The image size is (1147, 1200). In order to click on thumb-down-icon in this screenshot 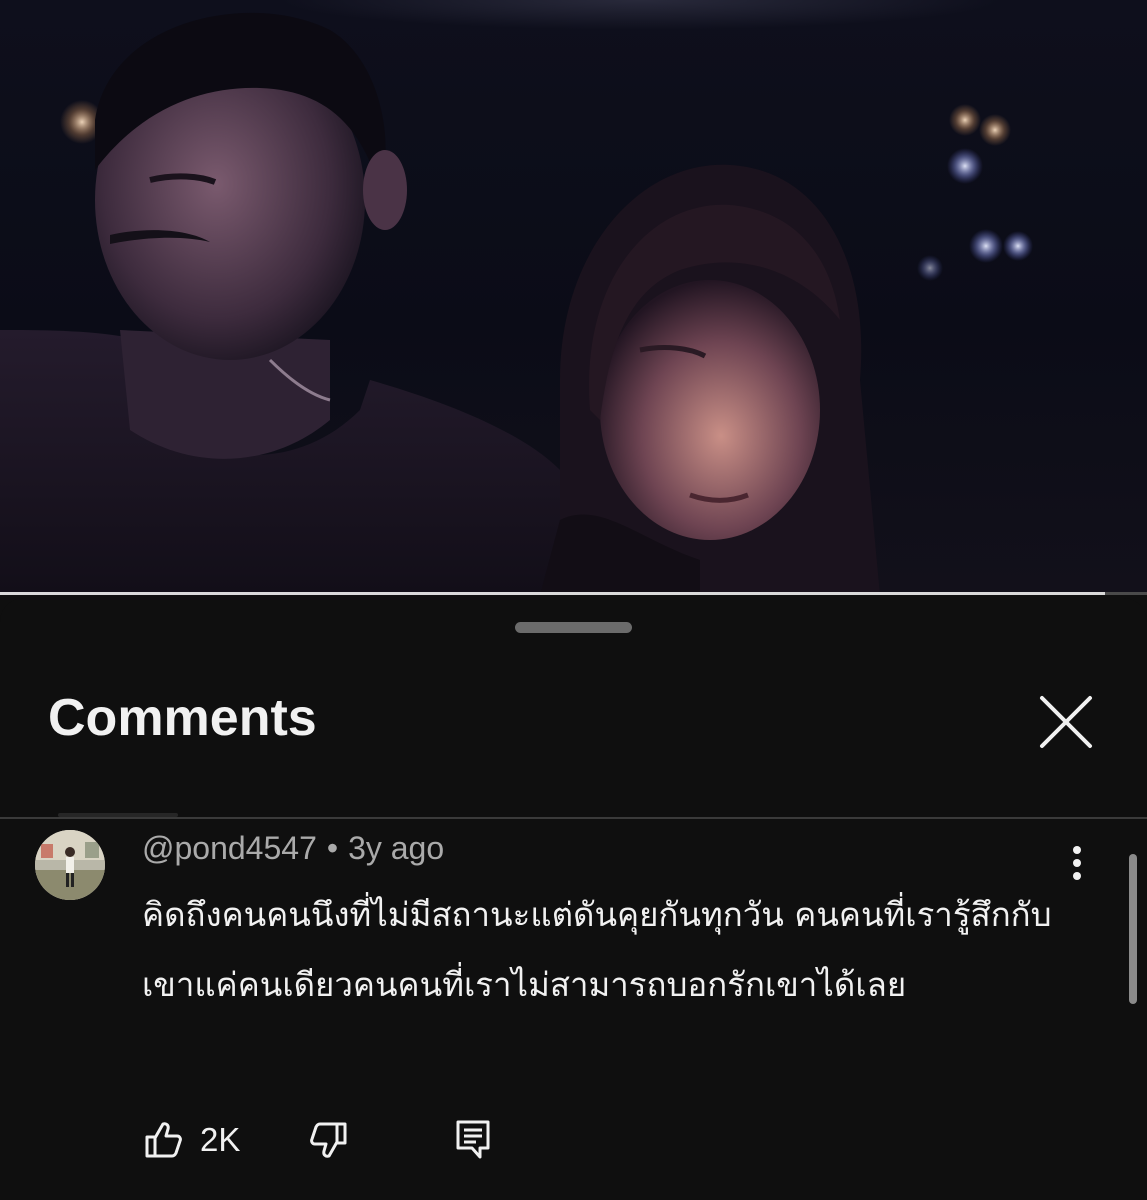, I will do `click(328, 1140)`.